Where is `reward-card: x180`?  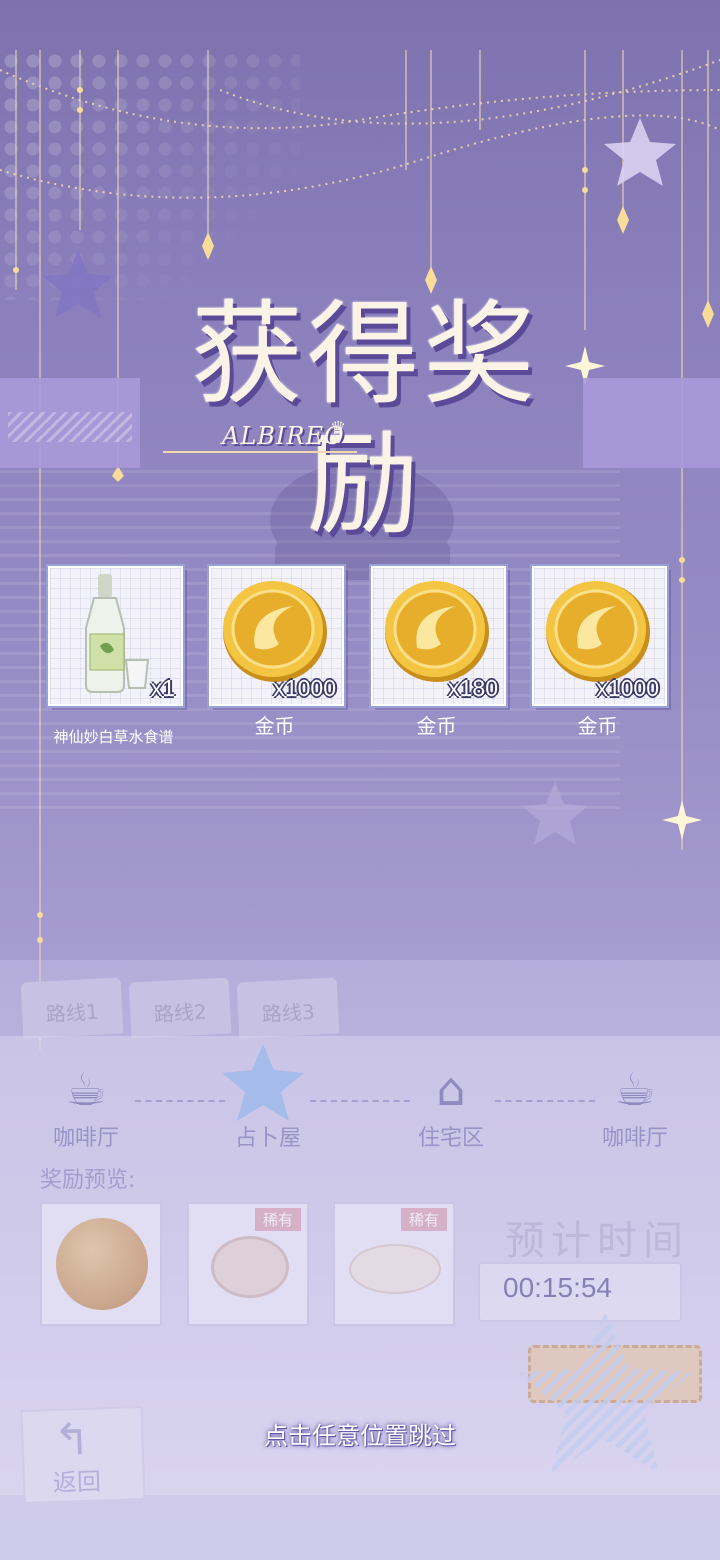 reward-card: x180 is located at coordinates (438, 636).